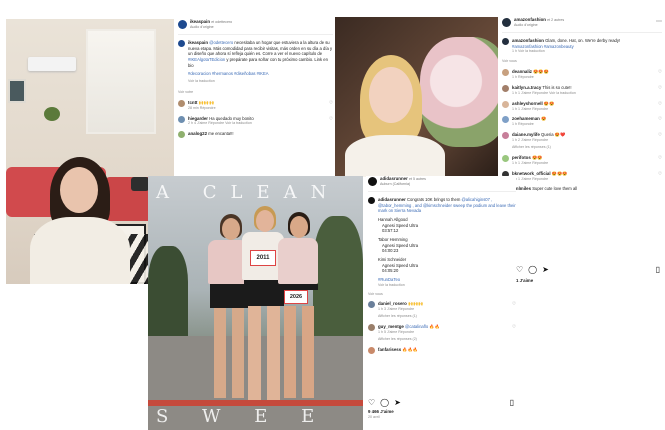 The image size is (665, 430). I want to click on comment-likes: 3 J'aime, so click(390, 309).